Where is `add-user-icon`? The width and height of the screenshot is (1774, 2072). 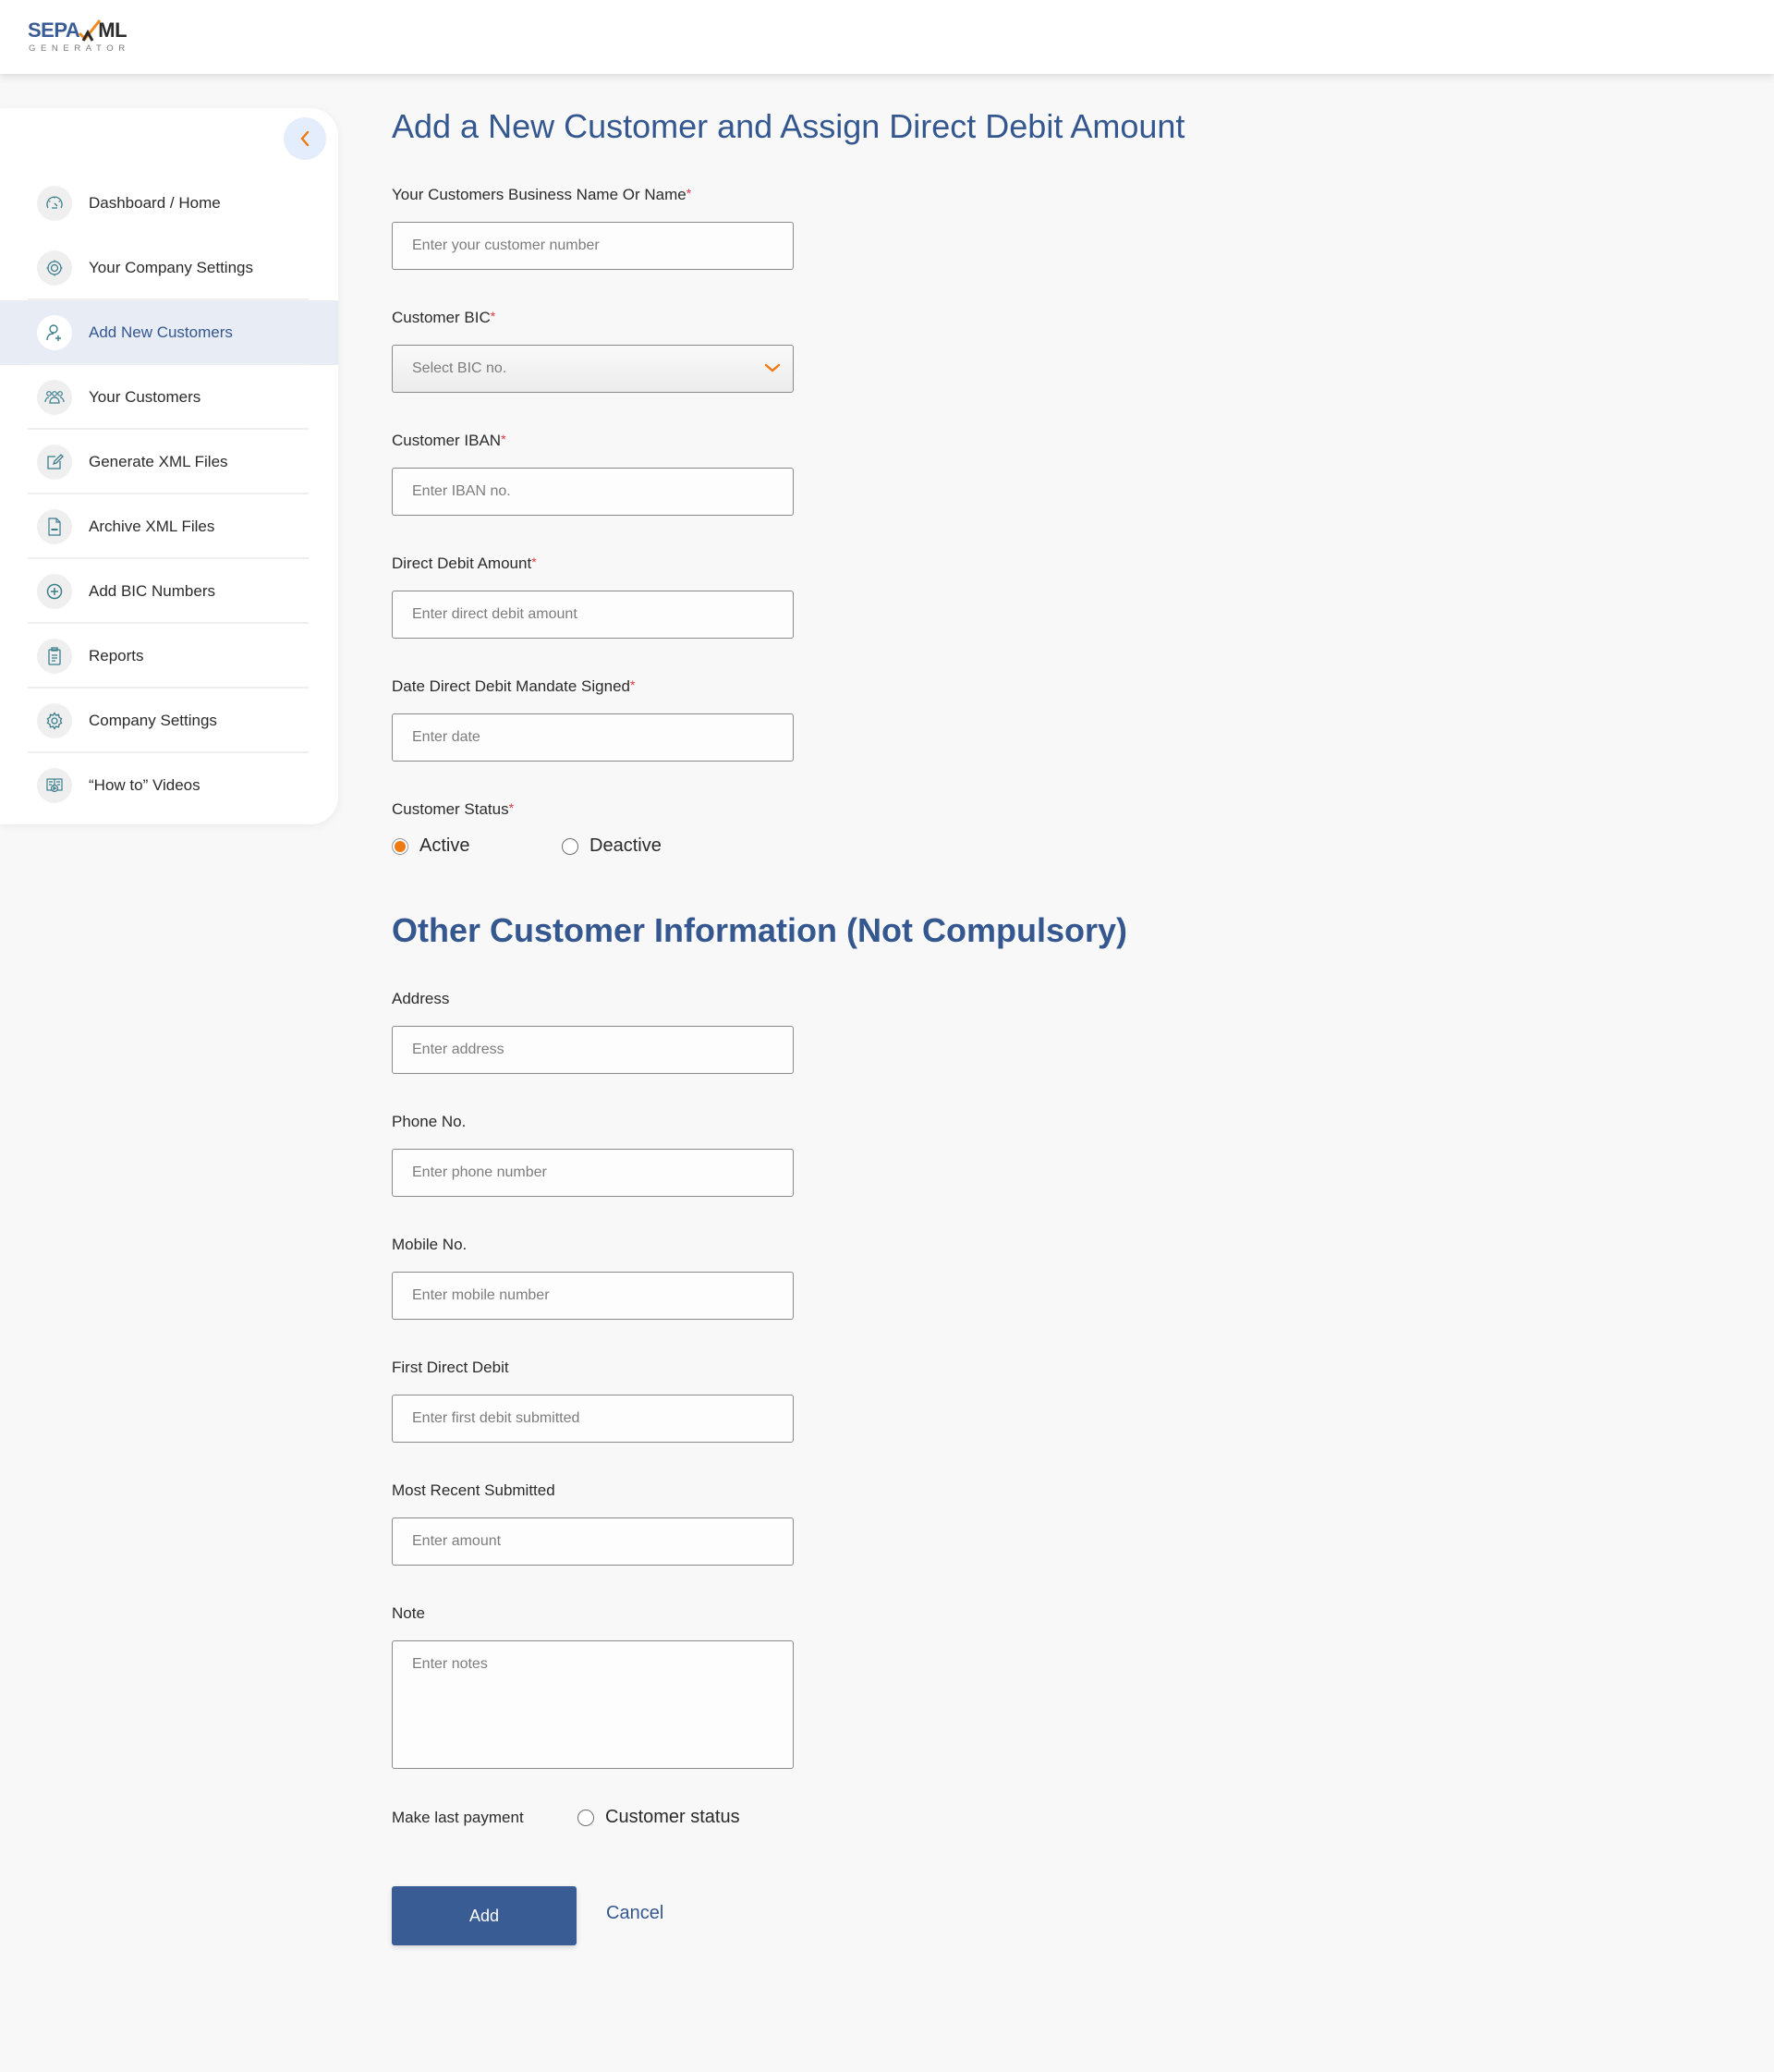 add-user-icon is located at coordinates (54, 332).